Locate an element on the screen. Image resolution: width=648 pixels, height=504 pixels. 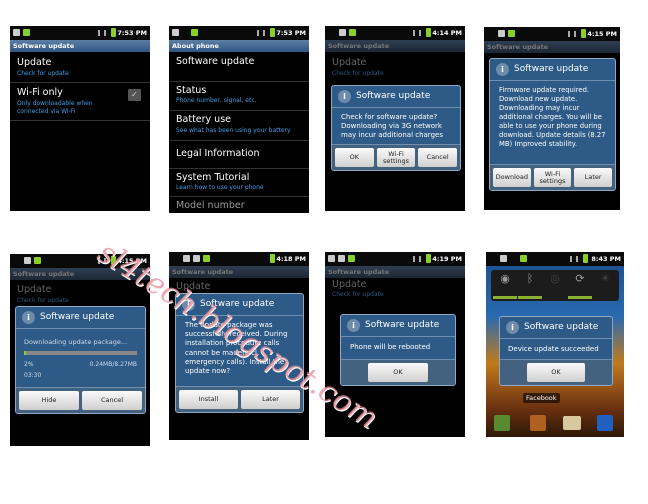
facebook-shortcut: Facebook is located at coordinates (541, 398).